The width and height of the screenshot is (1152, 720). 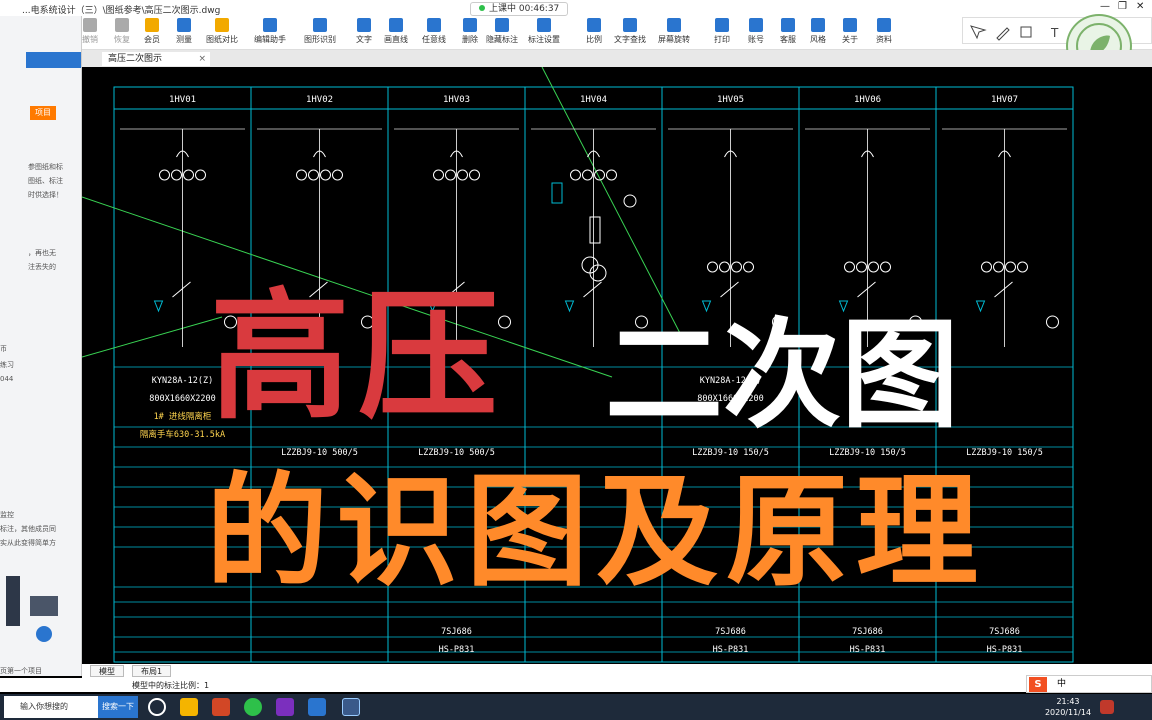 What do you see at coordinates (7, 379) in the screenshot?
I see `panel-text: 044` at bounding box center [7, 379].